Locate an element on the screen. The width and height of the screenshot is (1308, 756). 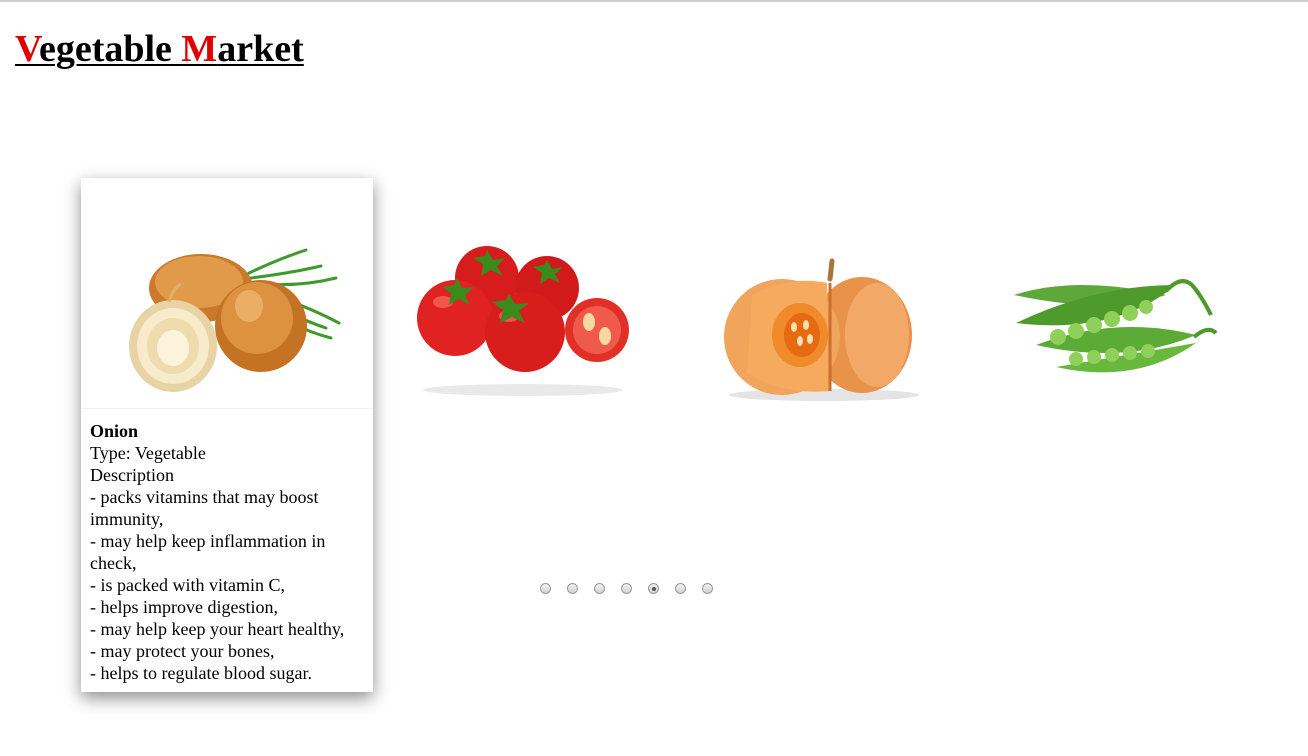
description-line: - may protect your bones, is located at coordinates (182, 651).